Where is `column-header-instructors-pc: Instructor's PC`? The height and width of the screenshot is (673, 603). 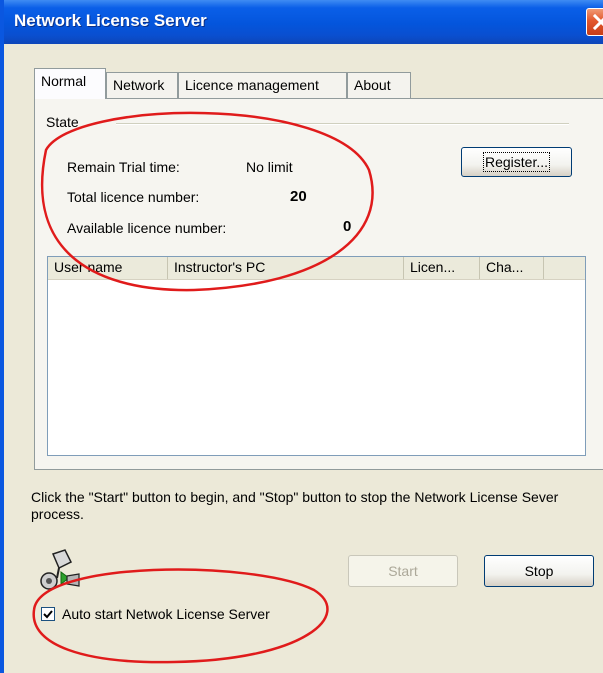 column-header-instructors-pc: Instructor's PC is located at coordinates (286, 268).